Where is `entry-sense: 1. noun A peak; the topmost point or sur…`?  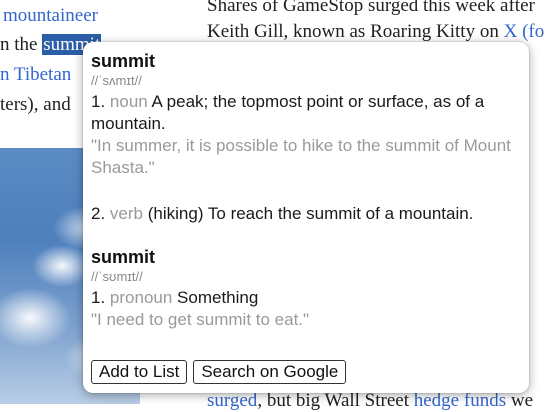
entry-sense: 1. noun A peak; the topmost point or sur… is located at coordinates (306, 113).